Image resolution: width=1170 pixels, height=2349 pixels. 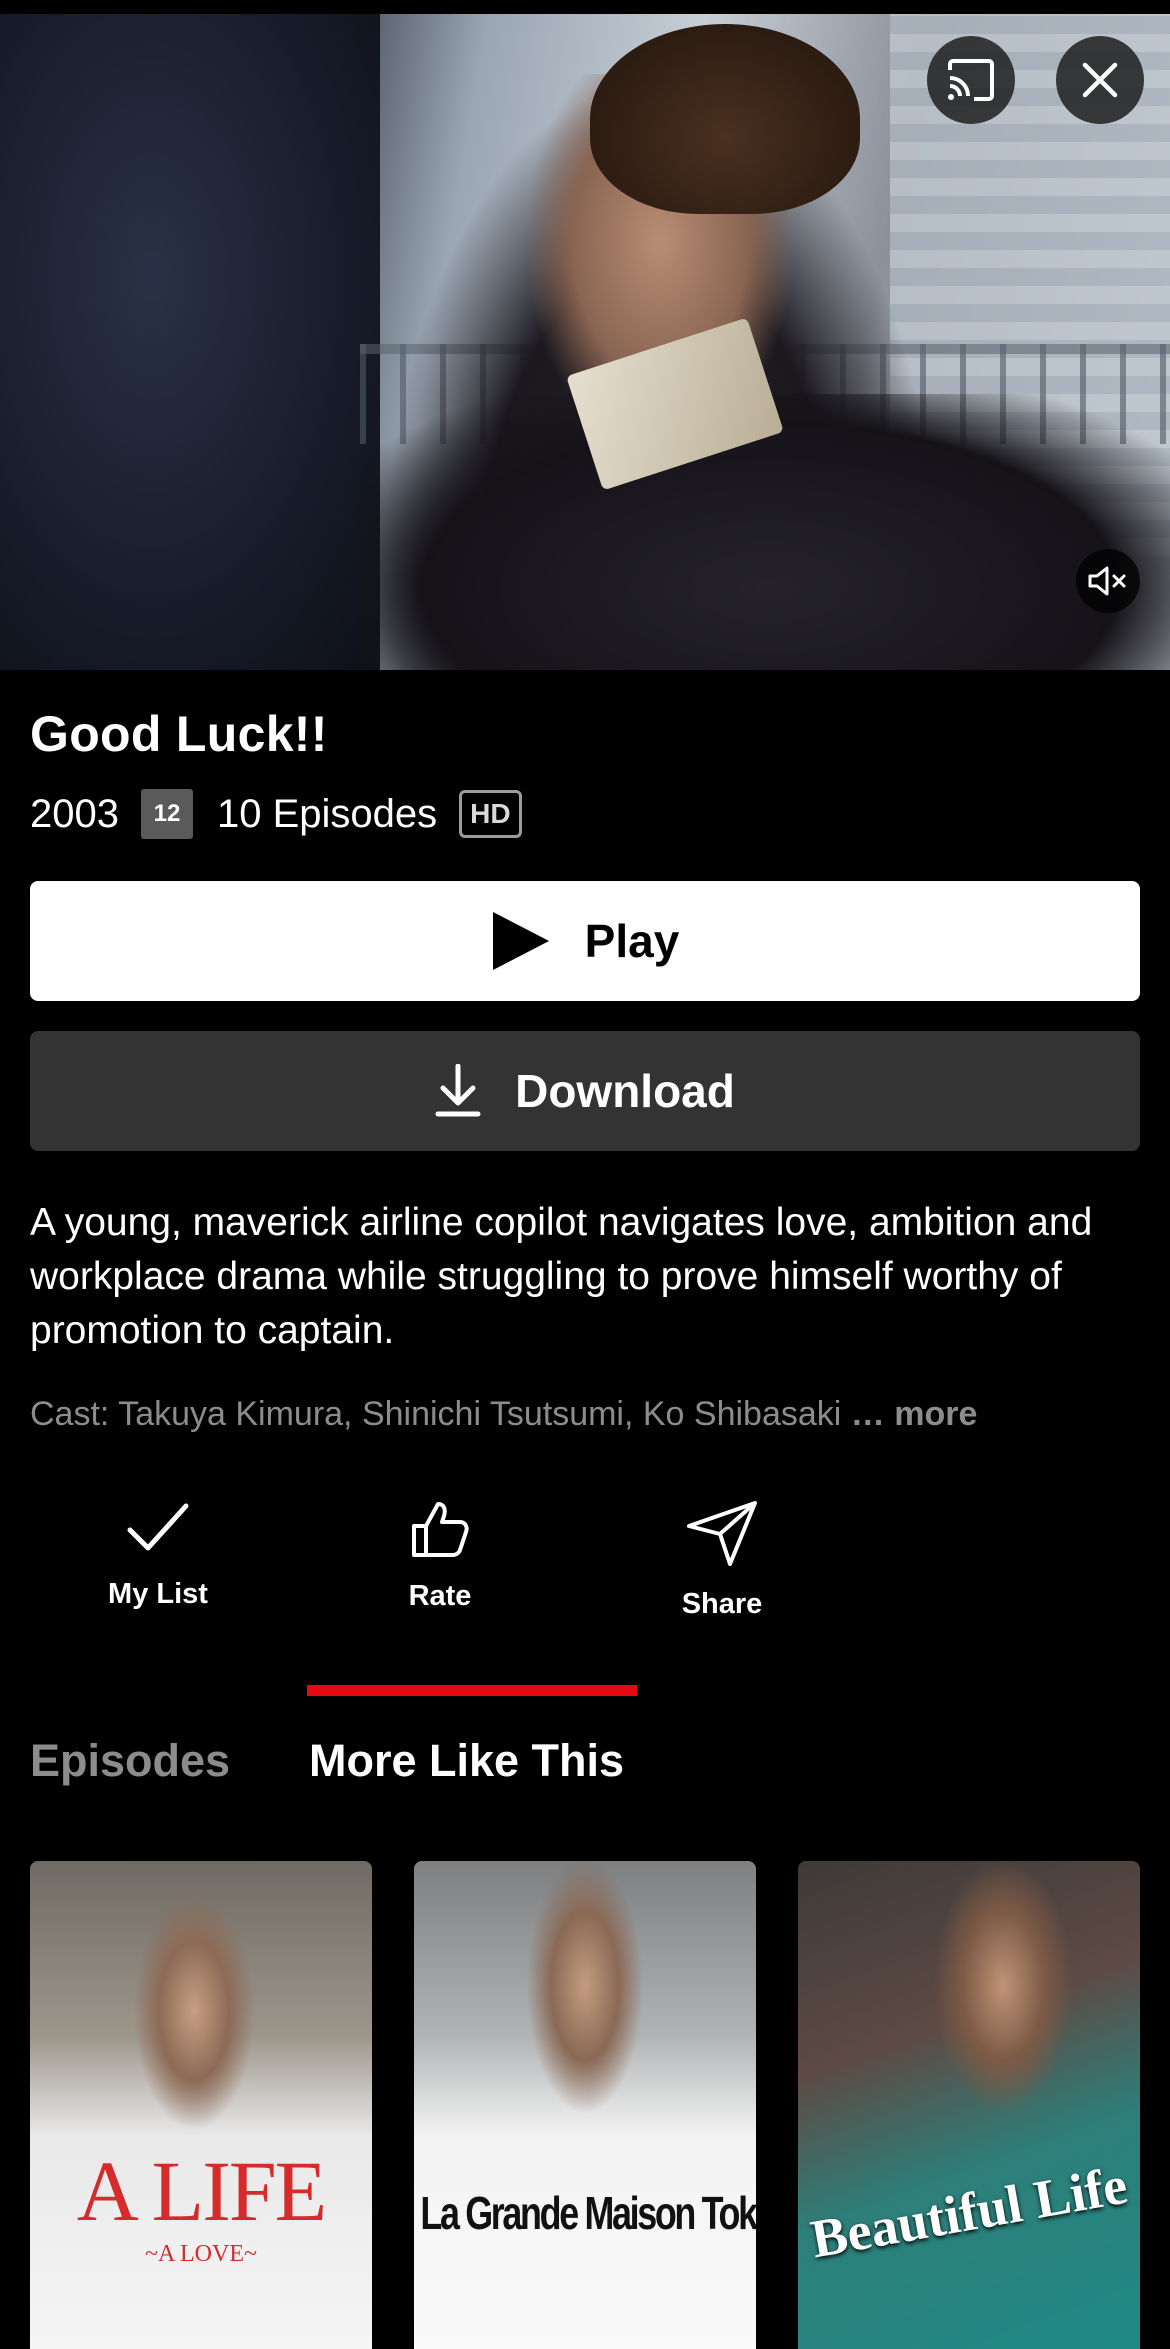 What do you see at coordinates (969, 2105) in the screenshot?
I see `poster-beautiful-life: Beautiful Life` at bounding box center [969, 2105].